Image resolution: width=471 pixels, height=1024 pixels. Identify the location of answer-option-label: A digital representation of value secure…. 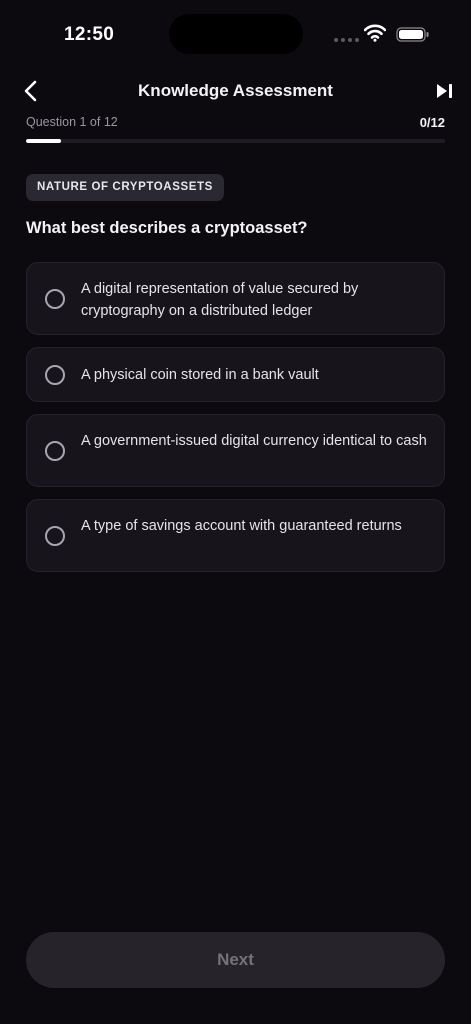
(220, 300).